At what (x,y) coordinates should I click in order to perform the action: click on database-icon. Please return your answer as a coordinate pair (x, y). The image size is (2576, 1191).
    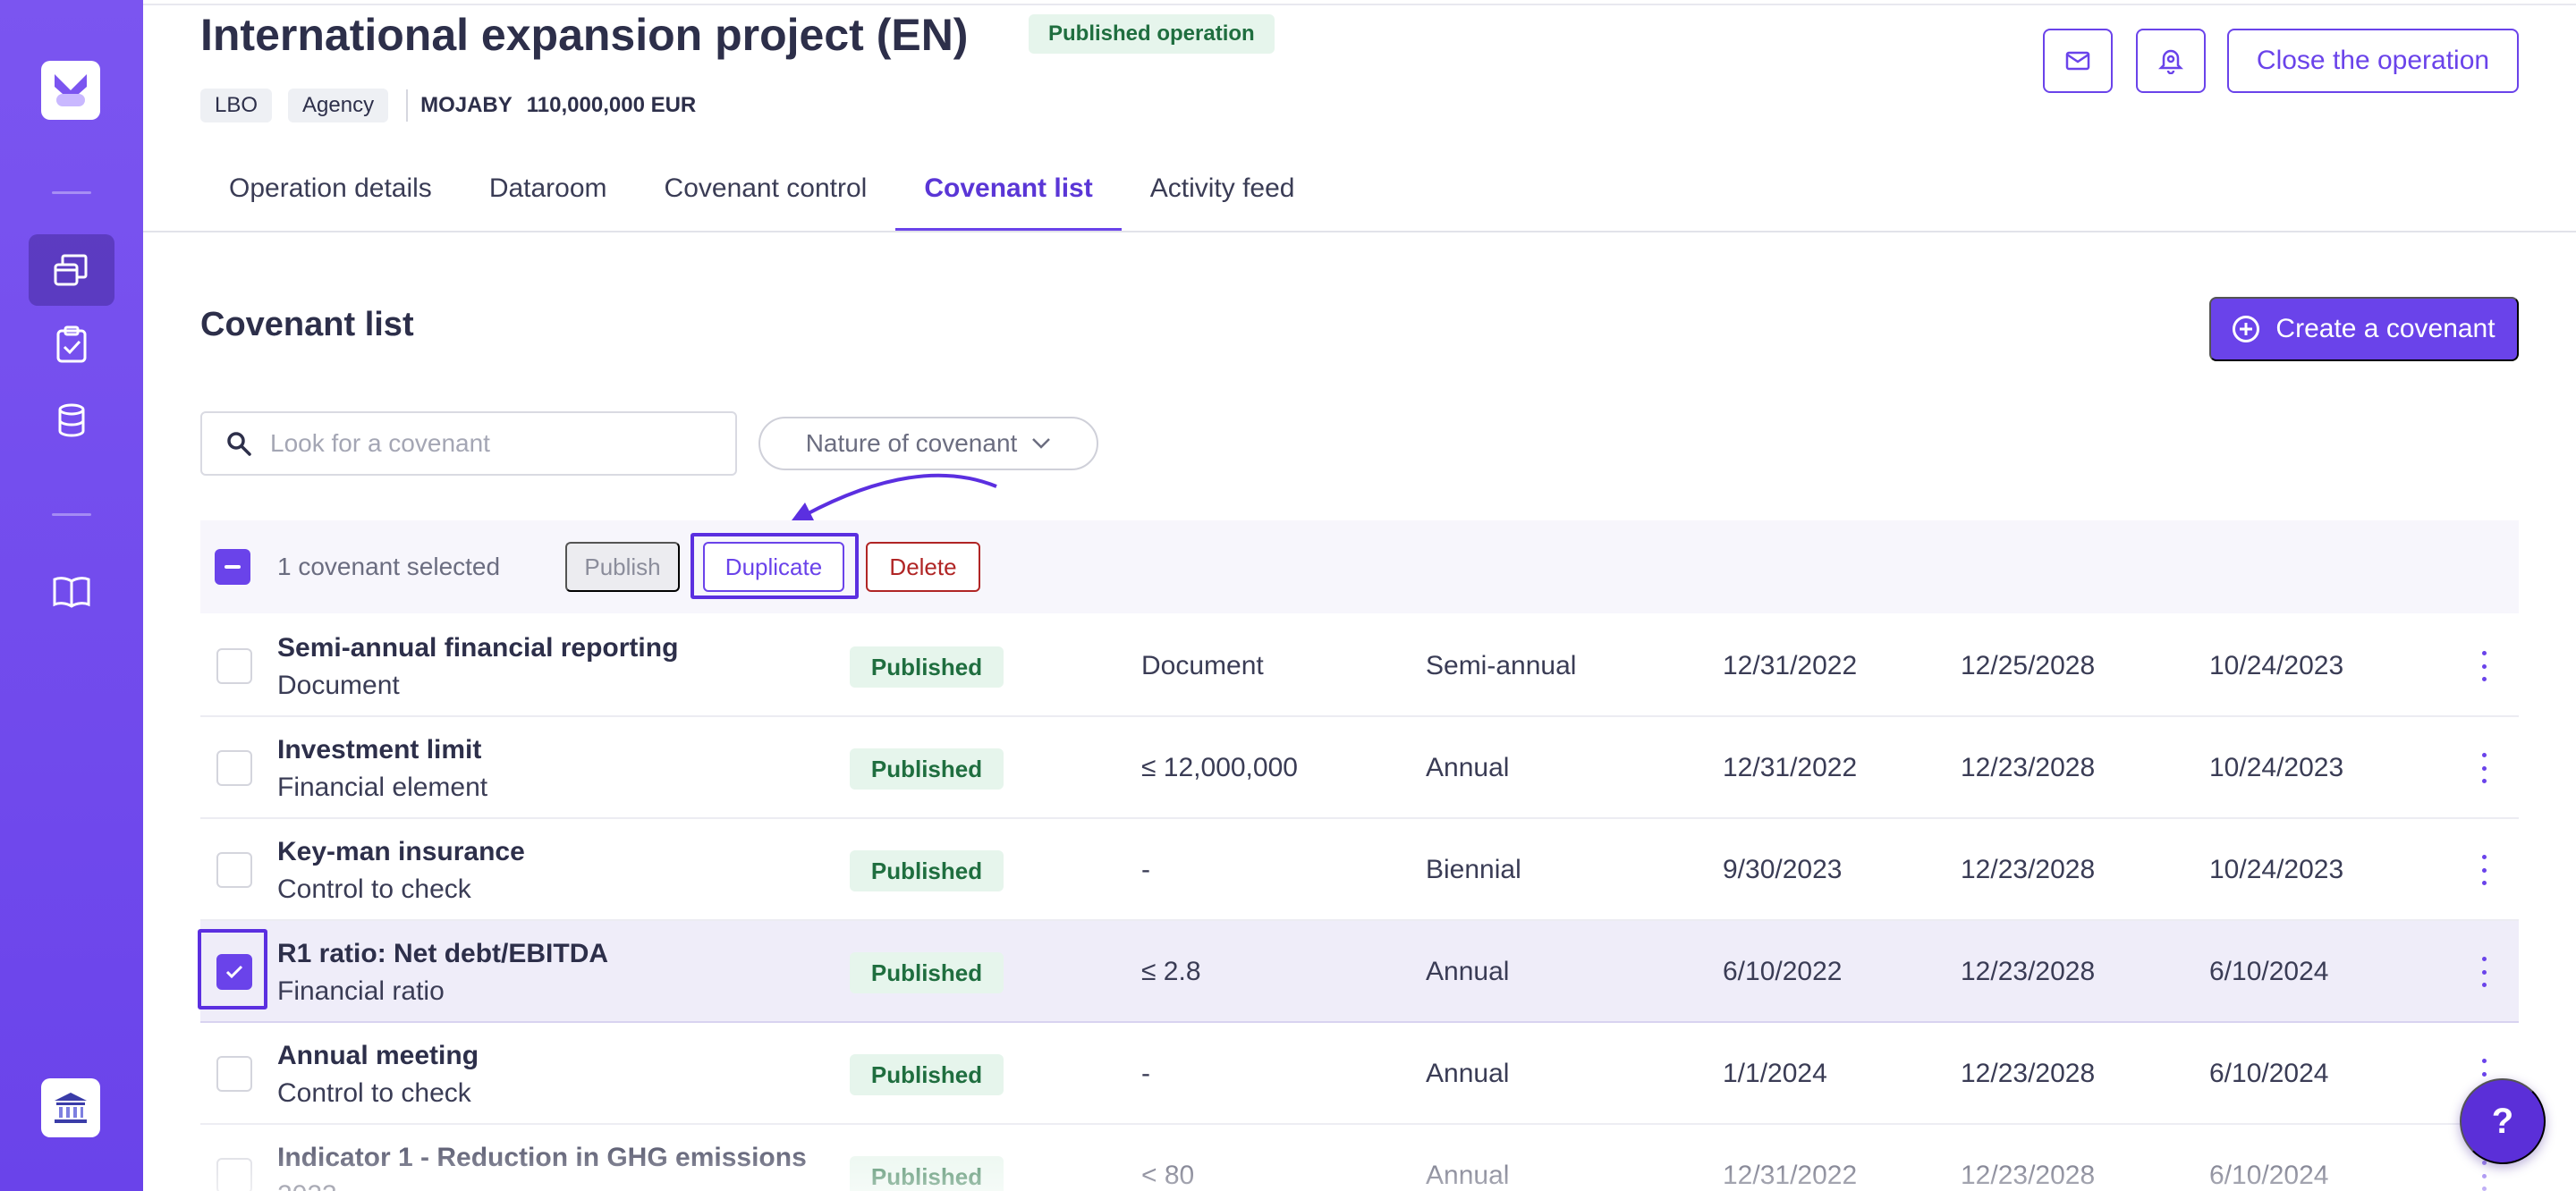
    Looking at the image, I should click on (71, 420).